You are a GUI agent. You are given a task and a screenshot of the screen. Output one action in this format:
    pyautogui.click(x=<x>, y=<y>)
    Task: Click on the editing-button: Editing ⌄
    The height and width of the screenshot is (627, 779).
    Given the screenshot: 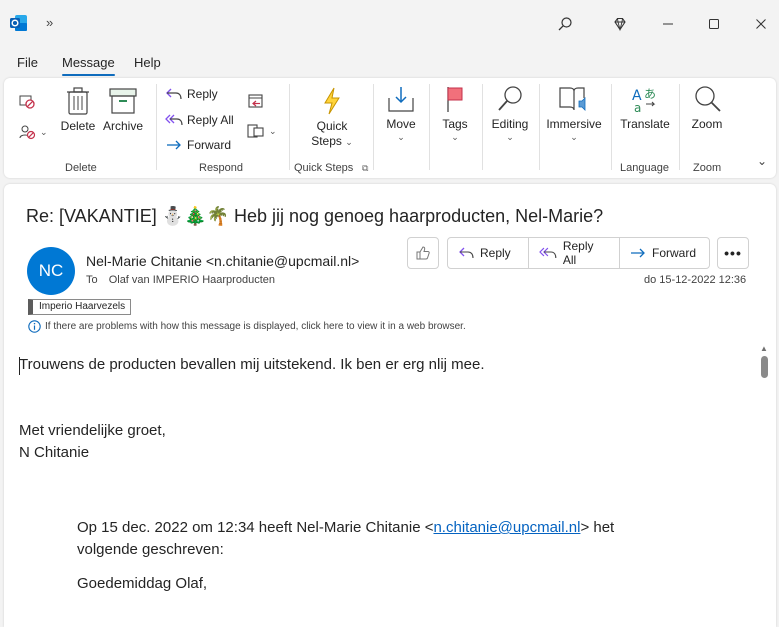 What is the action you would take?
    pyautogui.click(x=510, y=113)
    